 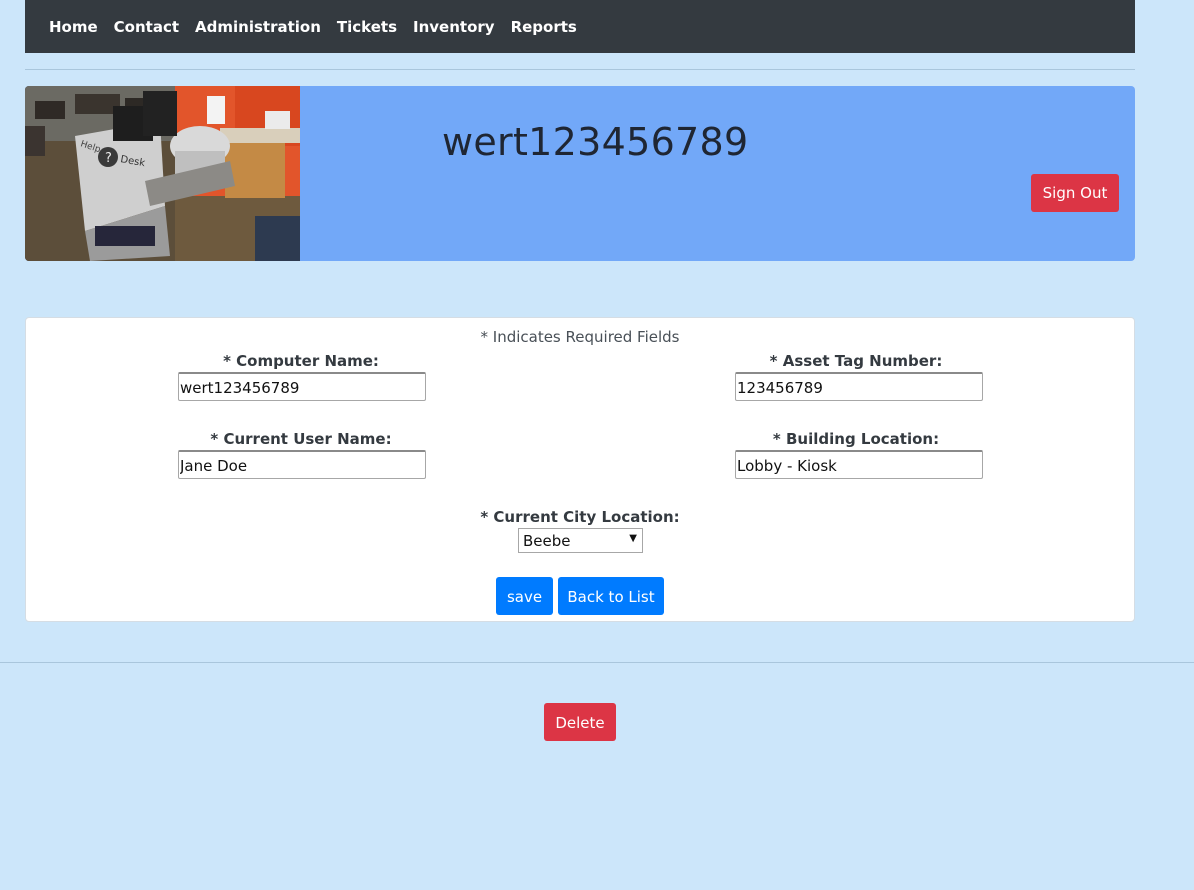 What do you see at coordinates (146, 27) in the screenshot?
I see `nav-contact-link: Contact` at bounding box center [146, 27].